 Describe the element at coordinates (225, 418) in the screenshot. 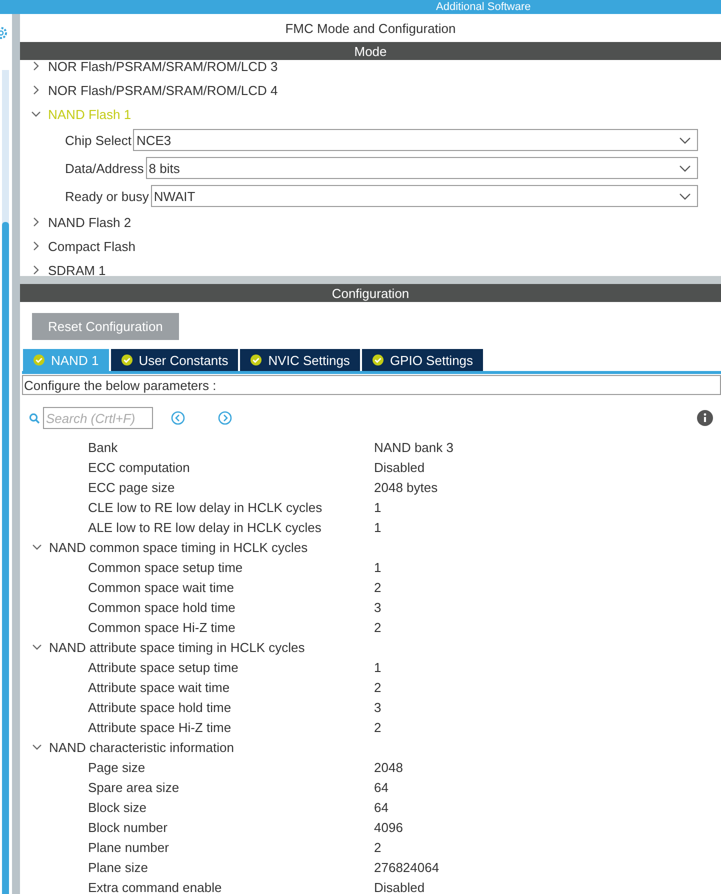

I see `next-icon` at that location.